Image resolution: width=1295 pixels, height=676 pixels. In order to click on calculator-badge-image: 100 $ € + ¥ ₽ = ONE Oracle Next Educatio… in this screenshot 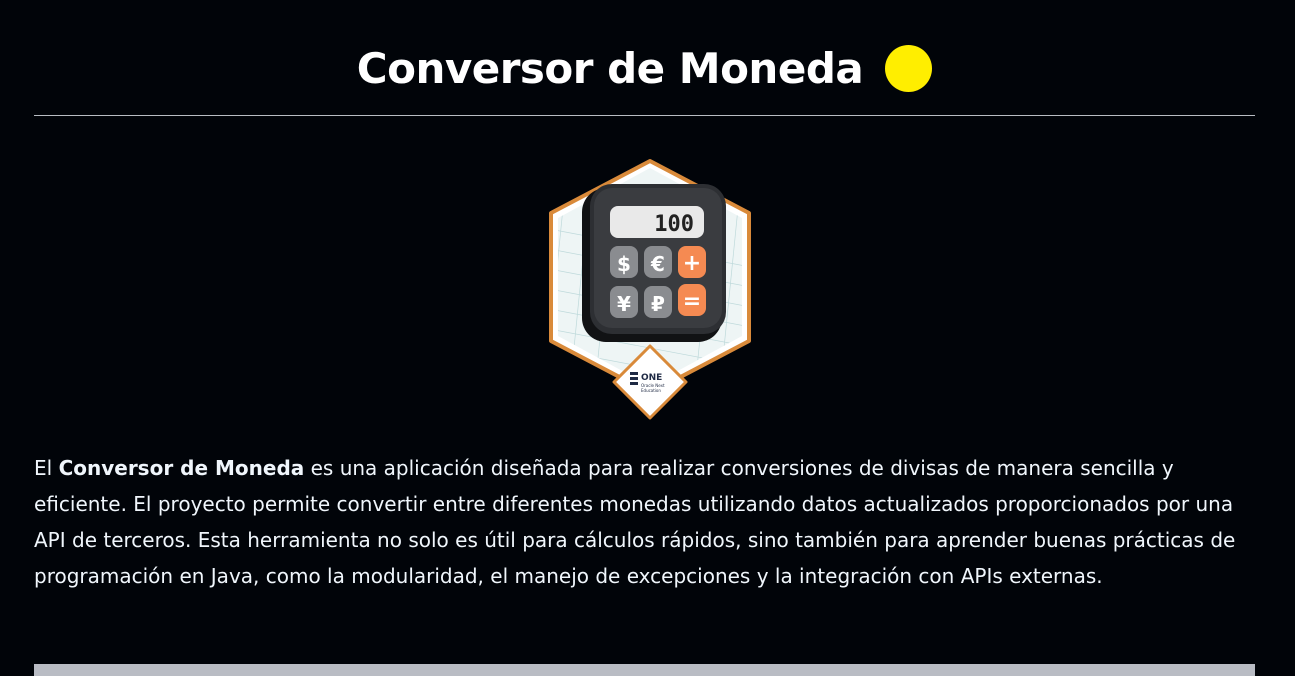, I will do `click(650, 289)`.